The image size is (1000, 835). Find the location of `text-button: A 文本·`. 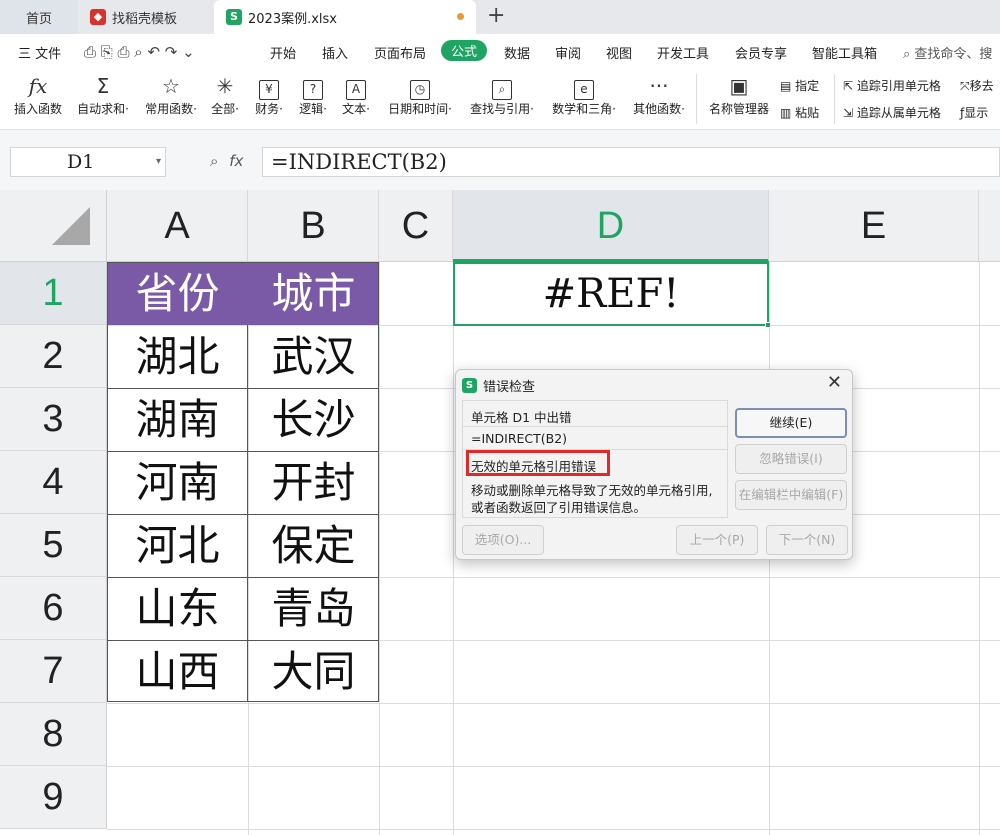

text-button: A 文本· is located at coordinates (356, 94).